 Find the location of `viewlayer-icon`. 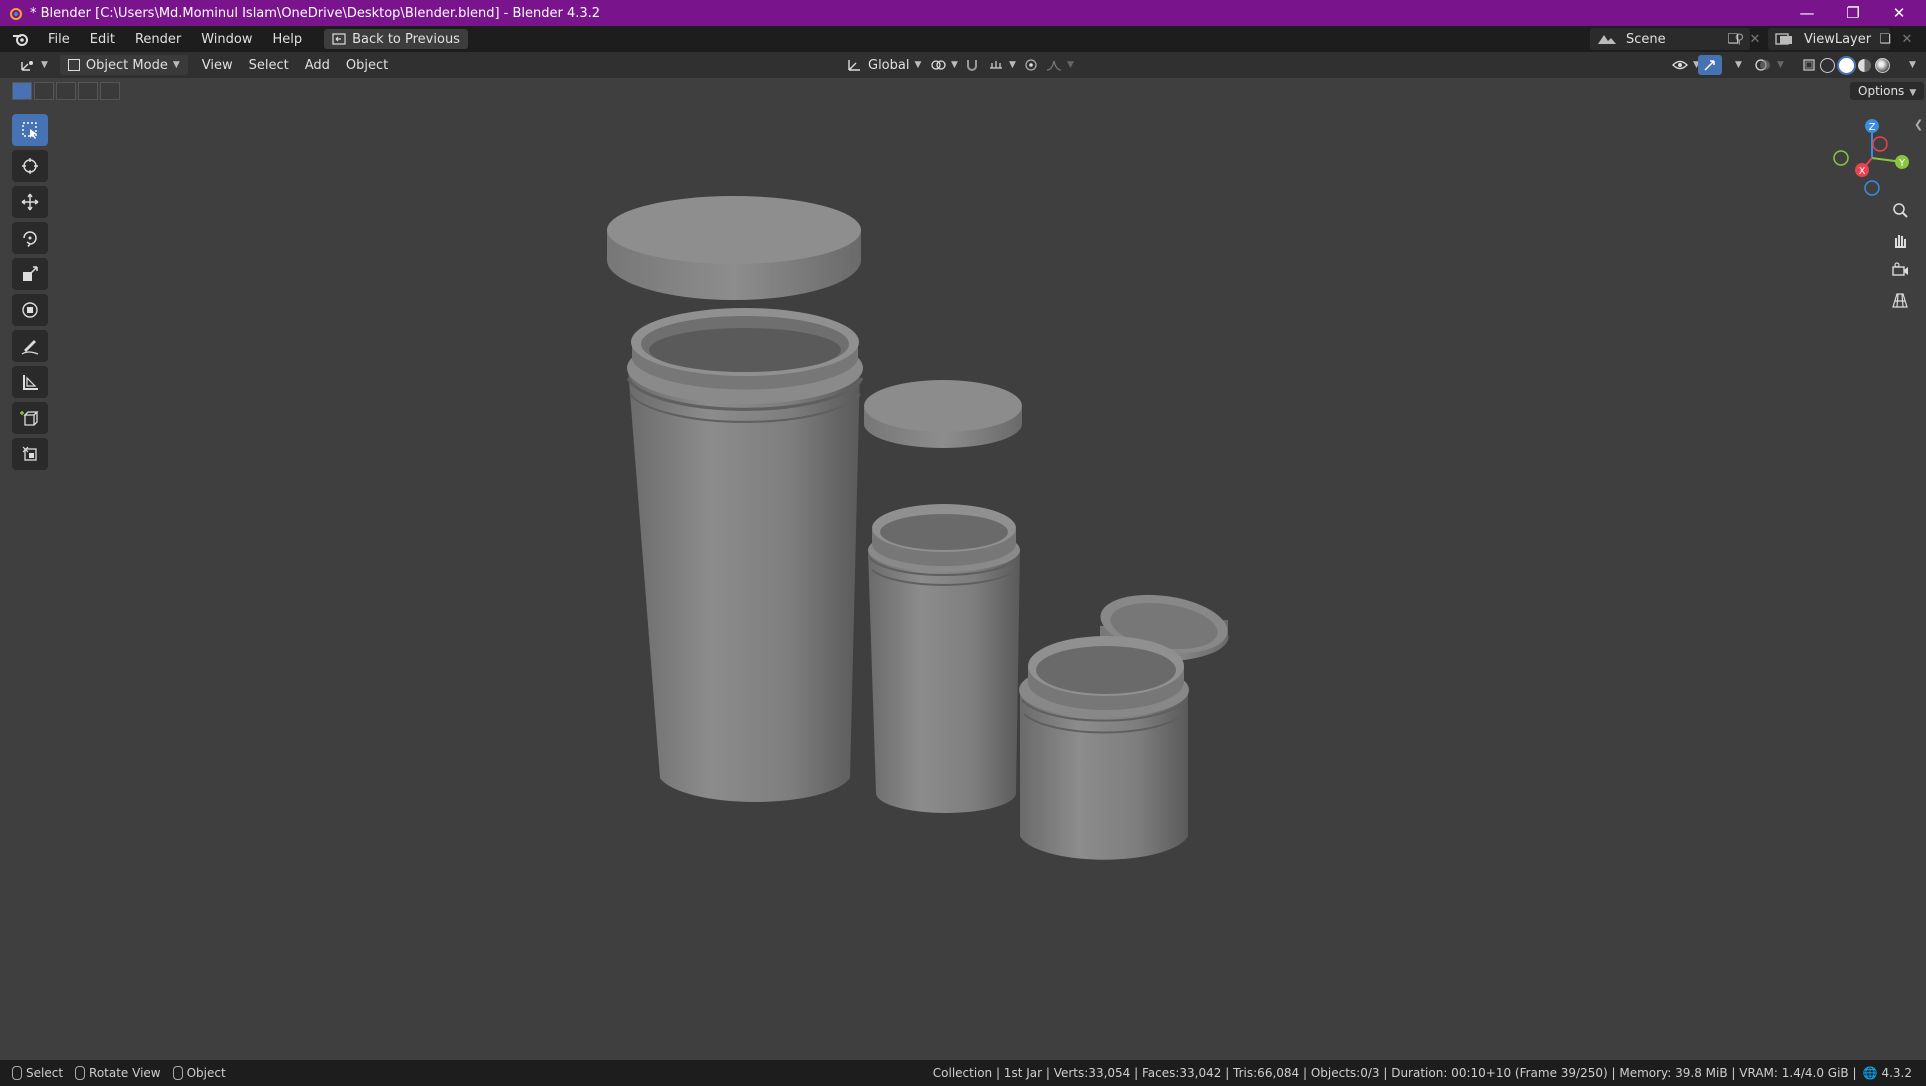

viewlayer-icon is located at coordinates (1783, 39).